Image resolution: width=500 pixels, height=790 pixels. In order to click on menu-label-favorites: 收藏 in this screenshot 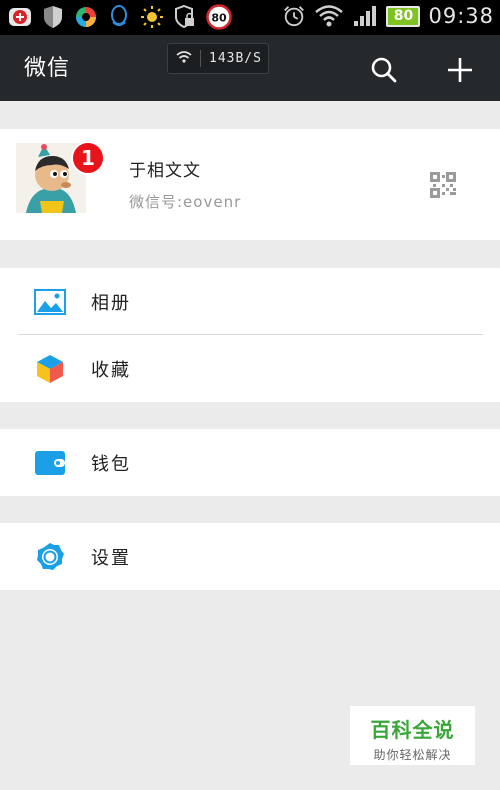, I will do `click(111, 370)`.